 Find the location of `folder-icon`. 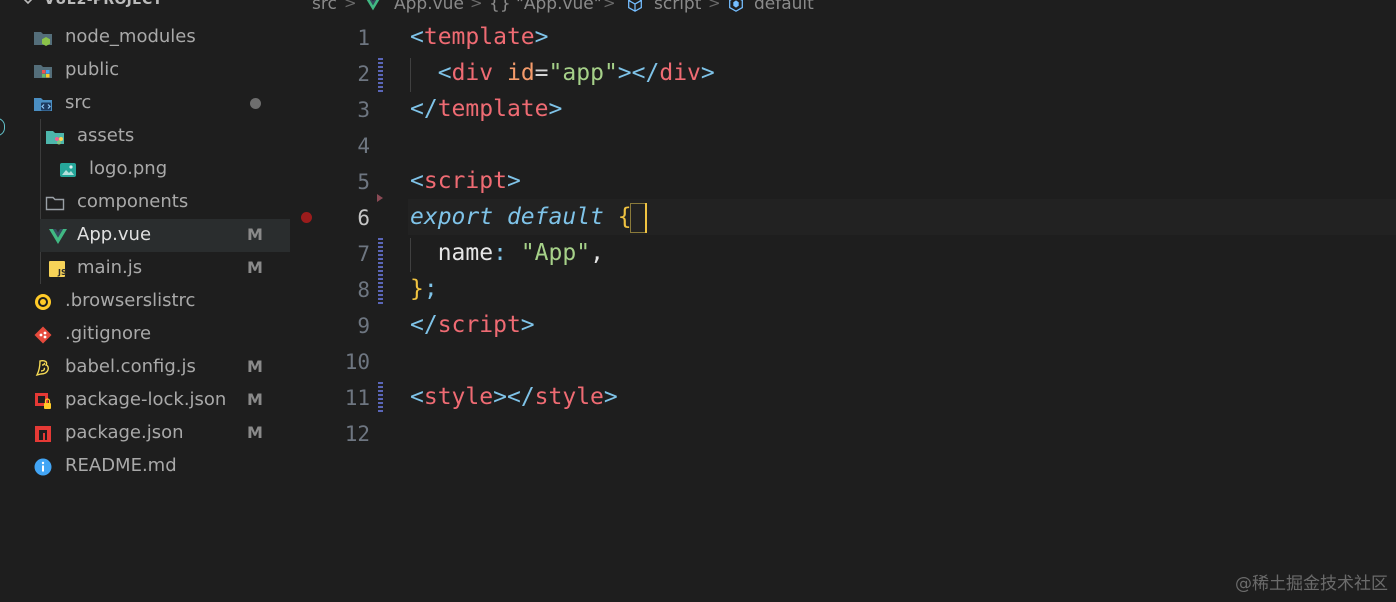

folder-icon is located at coordinates (55, 203).